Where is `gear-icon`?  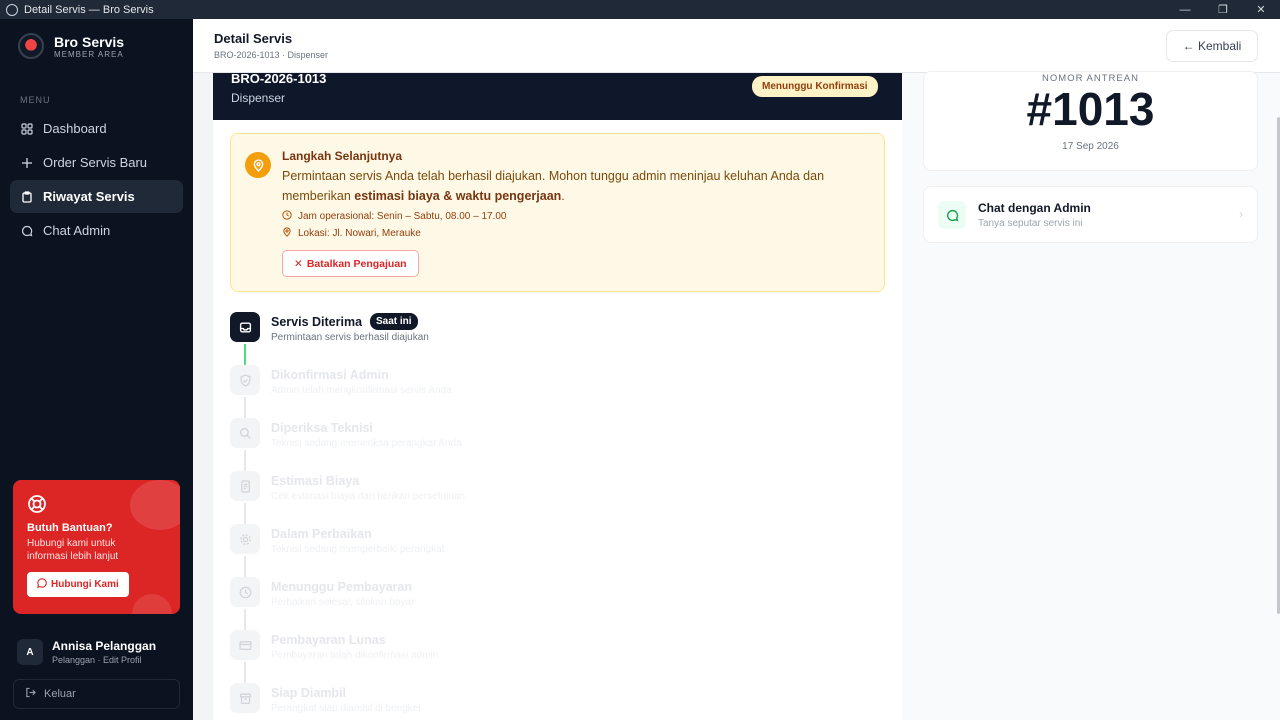
gear-icon is located at coordinates (245, 539).